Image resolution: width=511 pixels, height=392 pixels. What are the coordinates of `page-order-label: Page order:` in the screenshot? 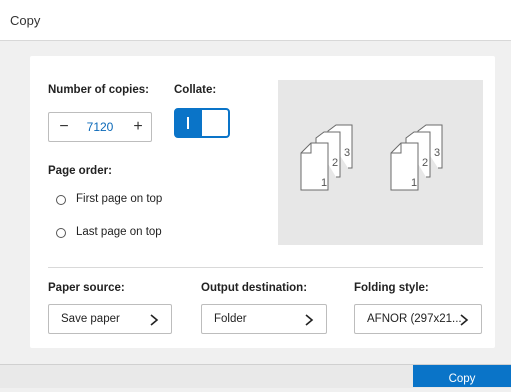 It's located at (80, 171).